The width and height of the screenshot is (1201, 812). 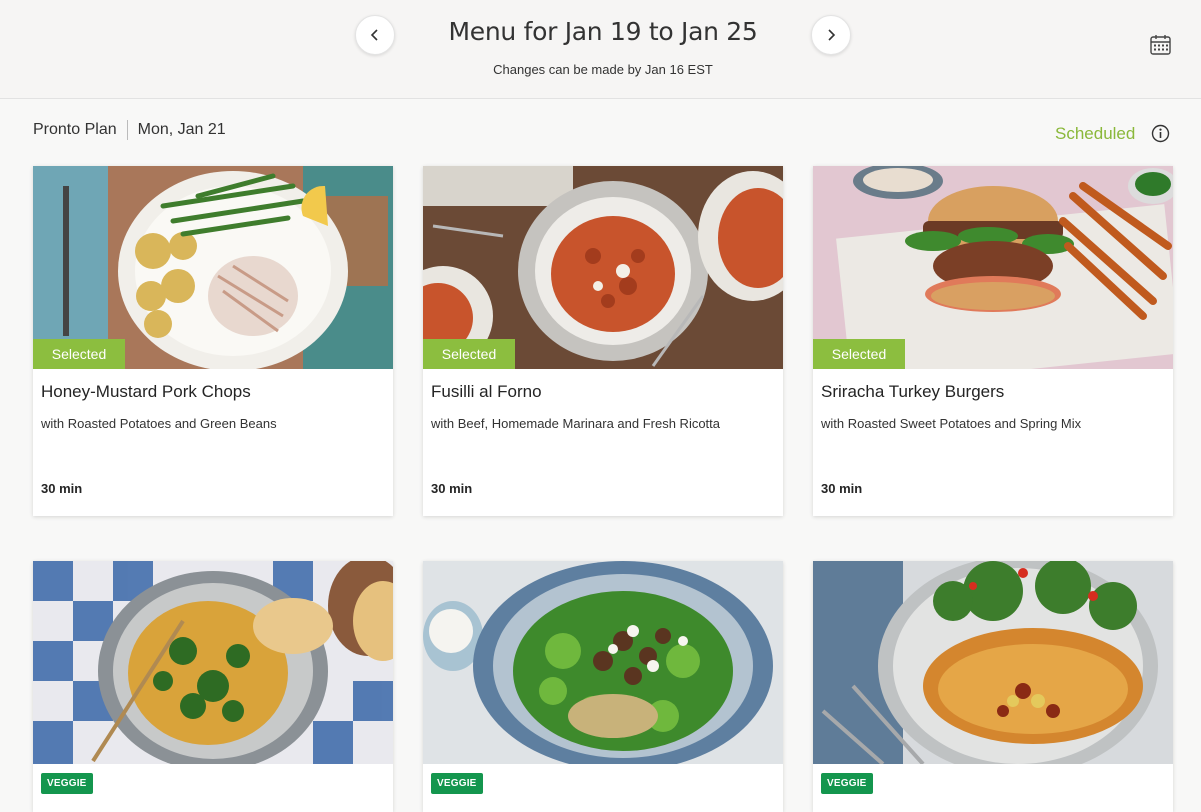 I want to click on page-title: Menu for Jan 19 to Jan 25, so click(x=603, y=31).